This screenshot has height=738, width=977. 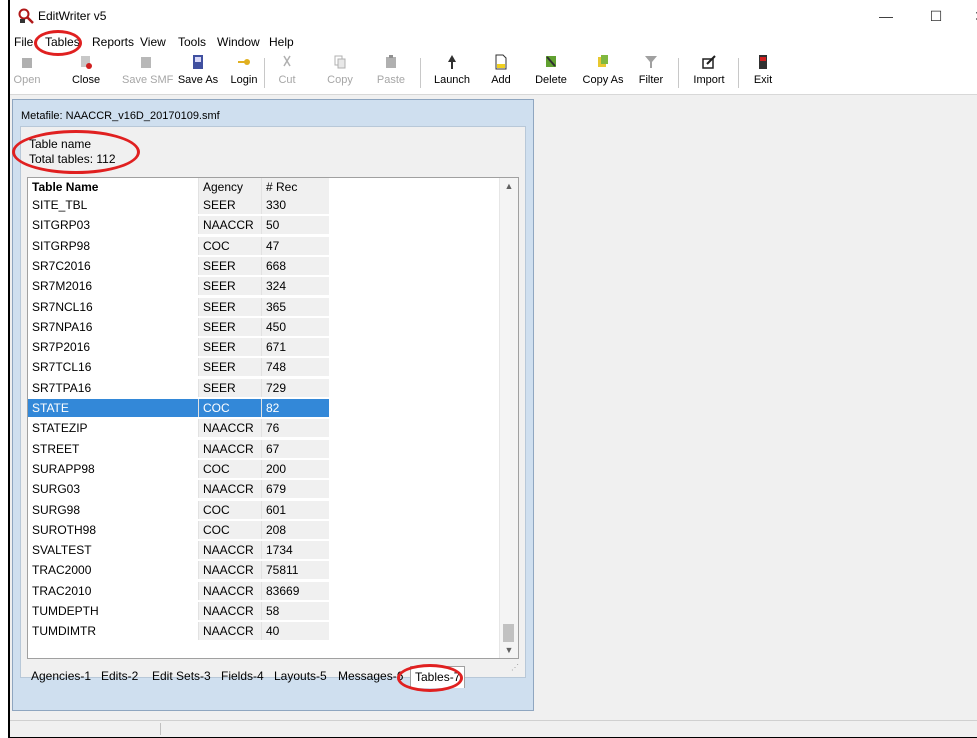 I want to click on cell-table-name: SURG03, so click(x=56, y=489).